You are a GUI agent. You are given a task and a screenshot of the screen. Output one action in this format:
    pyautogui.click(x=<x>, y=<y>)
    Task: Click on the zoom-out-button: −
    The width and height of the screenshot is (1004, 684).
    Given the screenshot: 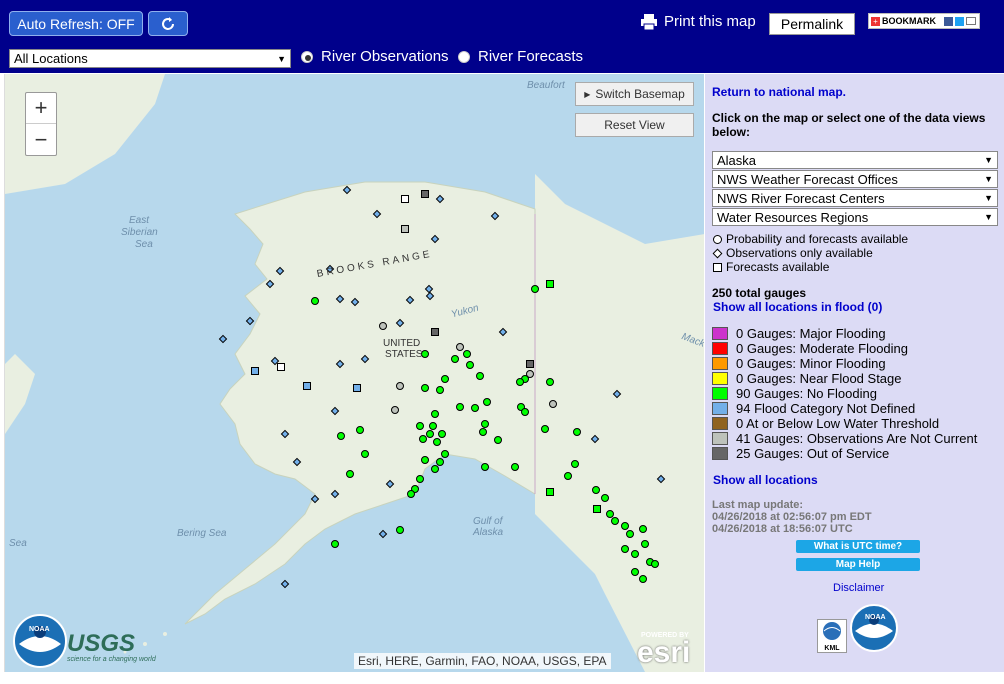 What is the action you would take?
    pyautogui.click(x=41, y=139)
    